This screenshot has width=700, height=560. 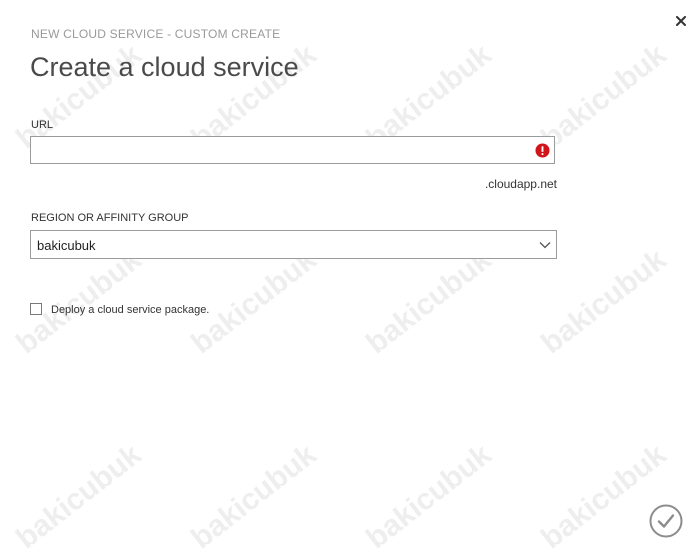 I want to click on close-icon, so click(x=681, y=21).